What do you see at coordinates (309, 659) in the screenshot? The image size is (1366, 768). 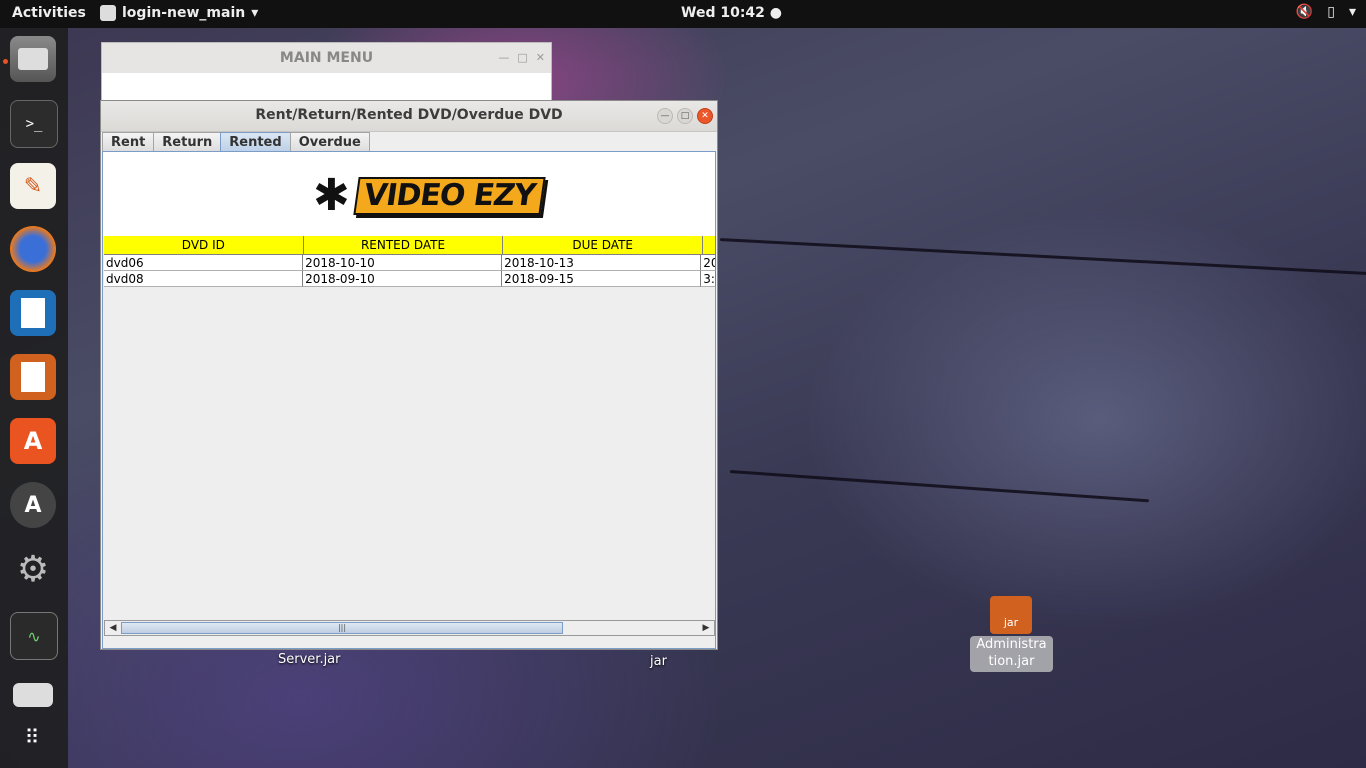 I see `server-jar-label: Server.jar` at bounding box center [309, 659].